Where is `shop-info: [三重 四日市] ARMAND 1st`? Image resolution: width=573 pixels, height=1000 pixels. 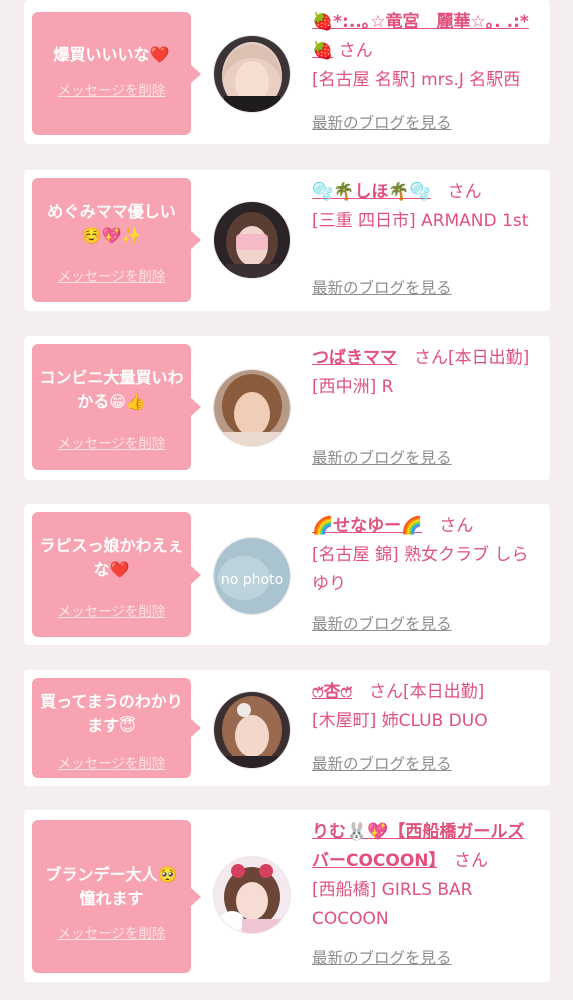
shop-info: [三重 四日市] ARMAND 1st is located at coordinates (420, 221).